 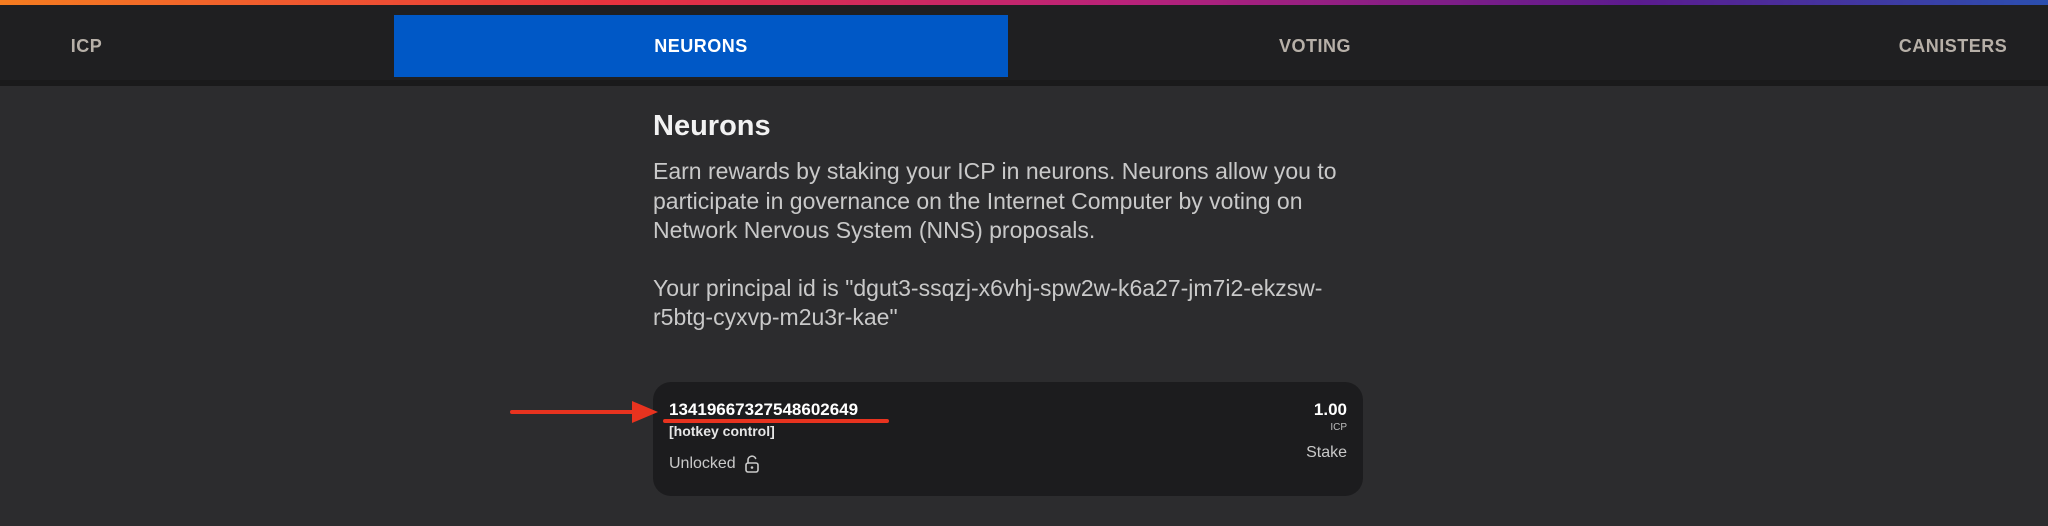 What do you see at coordinates (1330, 409) in the screenshot?
I see `stake-amount: 1.00` at bounding box center [1330, 409].